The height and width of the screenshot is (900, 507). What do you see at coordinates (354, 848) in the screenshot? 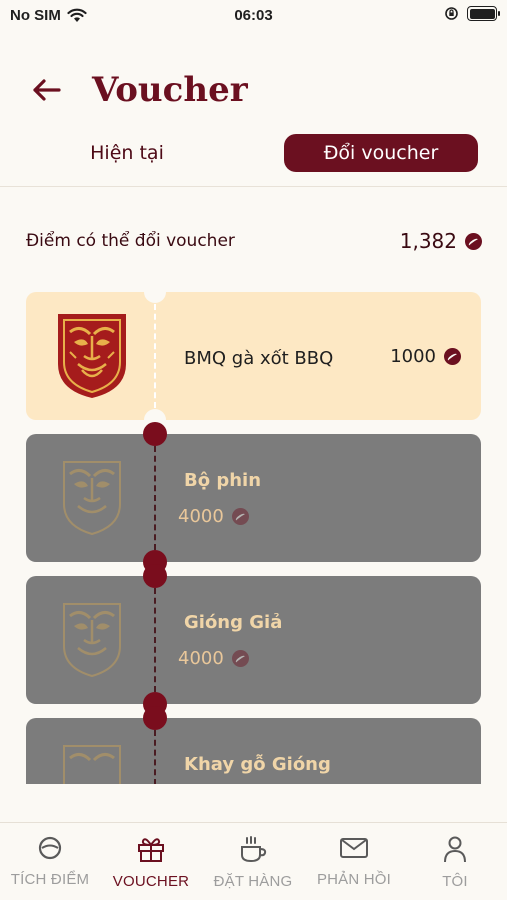
I see `mail-icon` at bounding box center [354, 848].